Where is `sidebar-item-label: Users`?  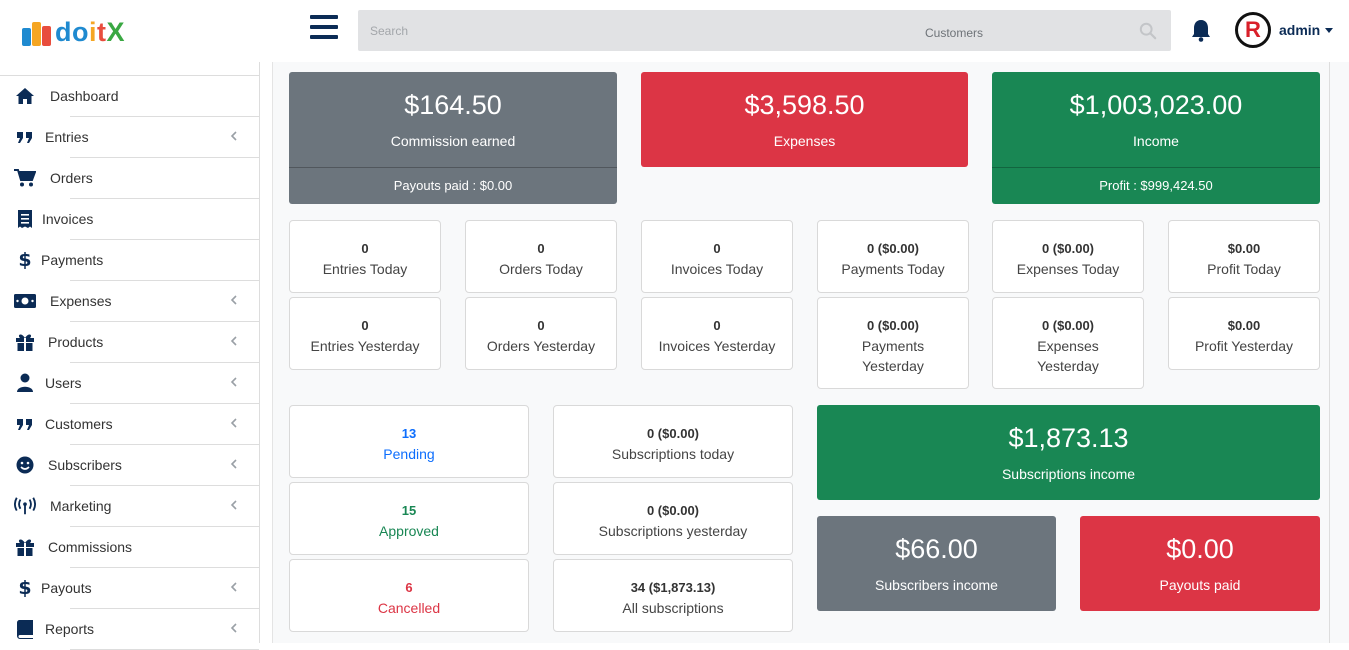 sidebar-item-label: Users is located at coordinates (63, 383).